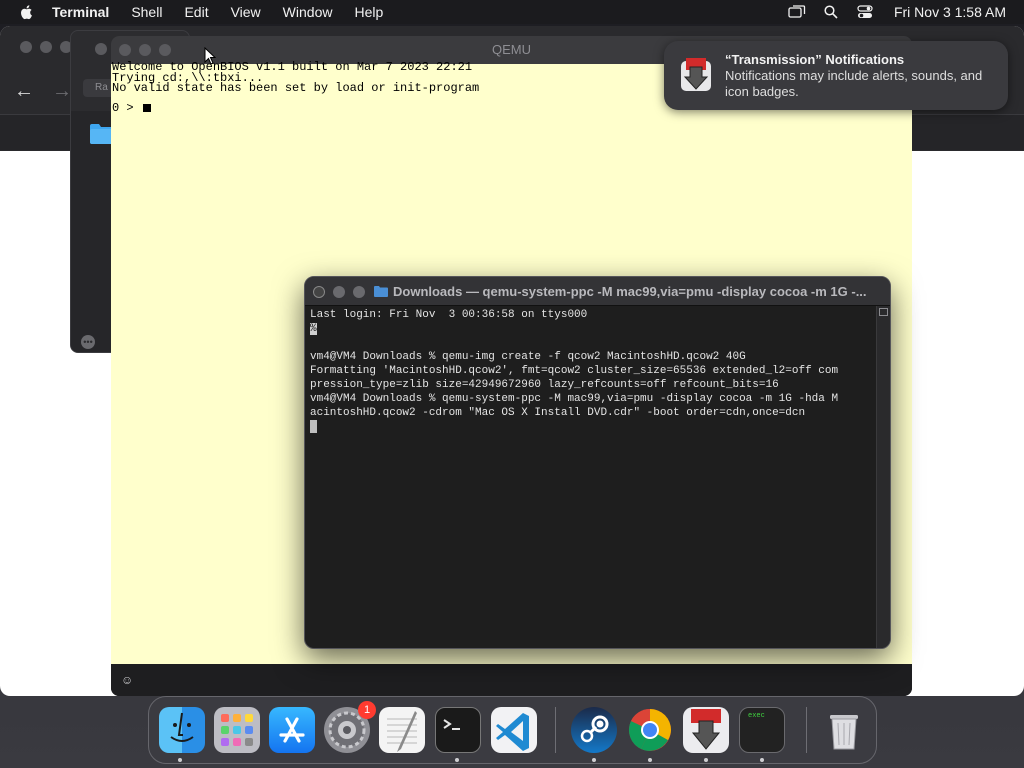 Image resolution: width=1024 pixels, height=768 pixels. What do you see at coordinates (592, 427) in the screenshot?
I see `terminal-cursor-line` at bounding box center [592, 427].